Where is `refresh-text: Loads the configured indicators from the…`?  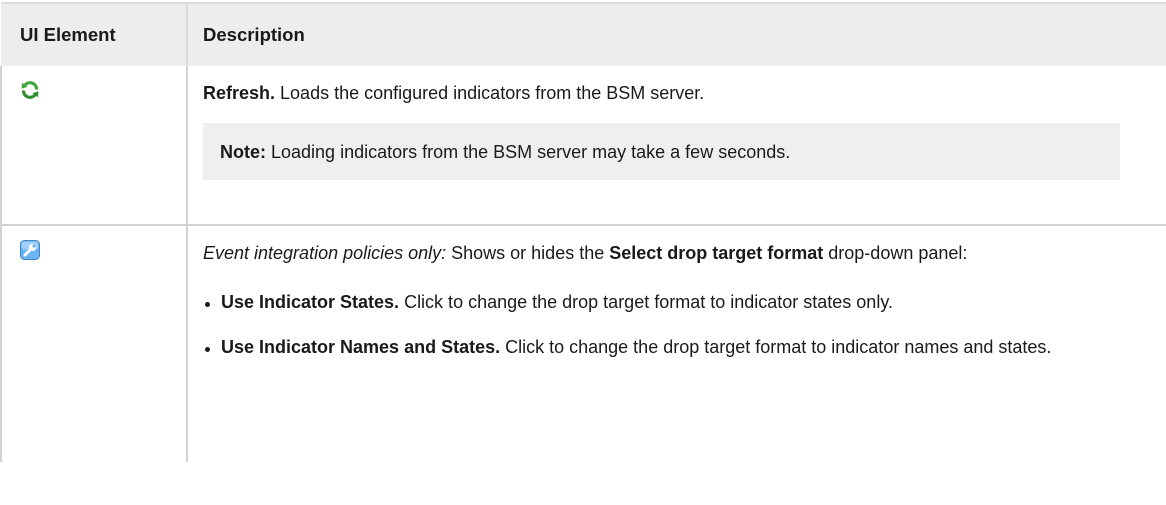
refresh-text: Loads the configured indicators from the… is located at coordinates (490, 93).